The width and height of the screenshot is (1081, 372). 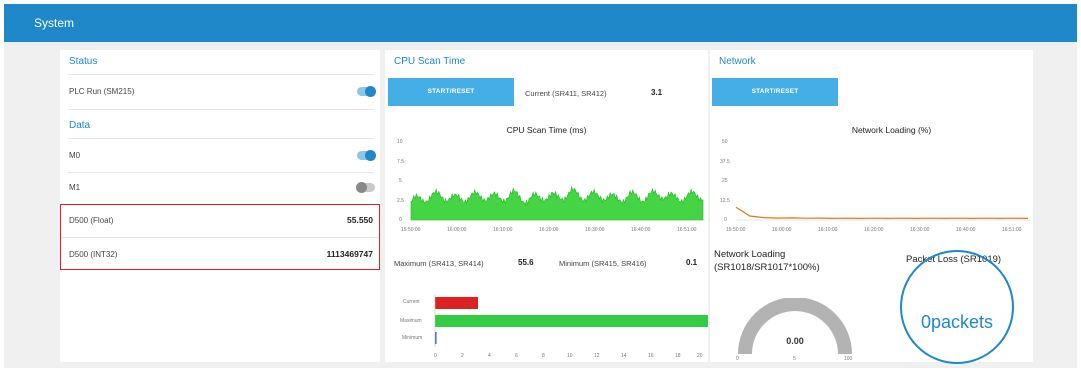 I want to click on d500-int-value: 1113469747, so click(x=349, y=254).